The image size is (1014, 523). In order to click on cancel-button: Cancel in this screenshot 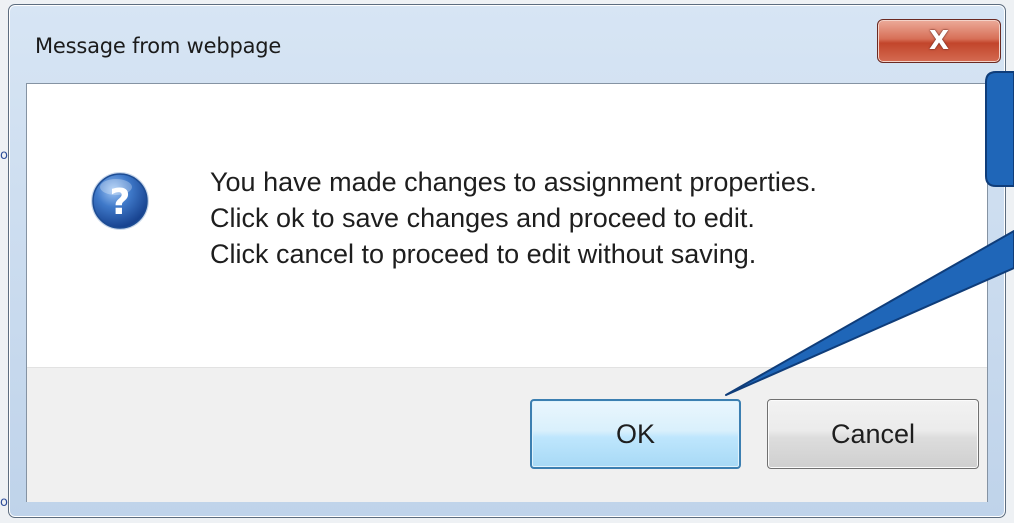, I will do `click(873, 434)`.